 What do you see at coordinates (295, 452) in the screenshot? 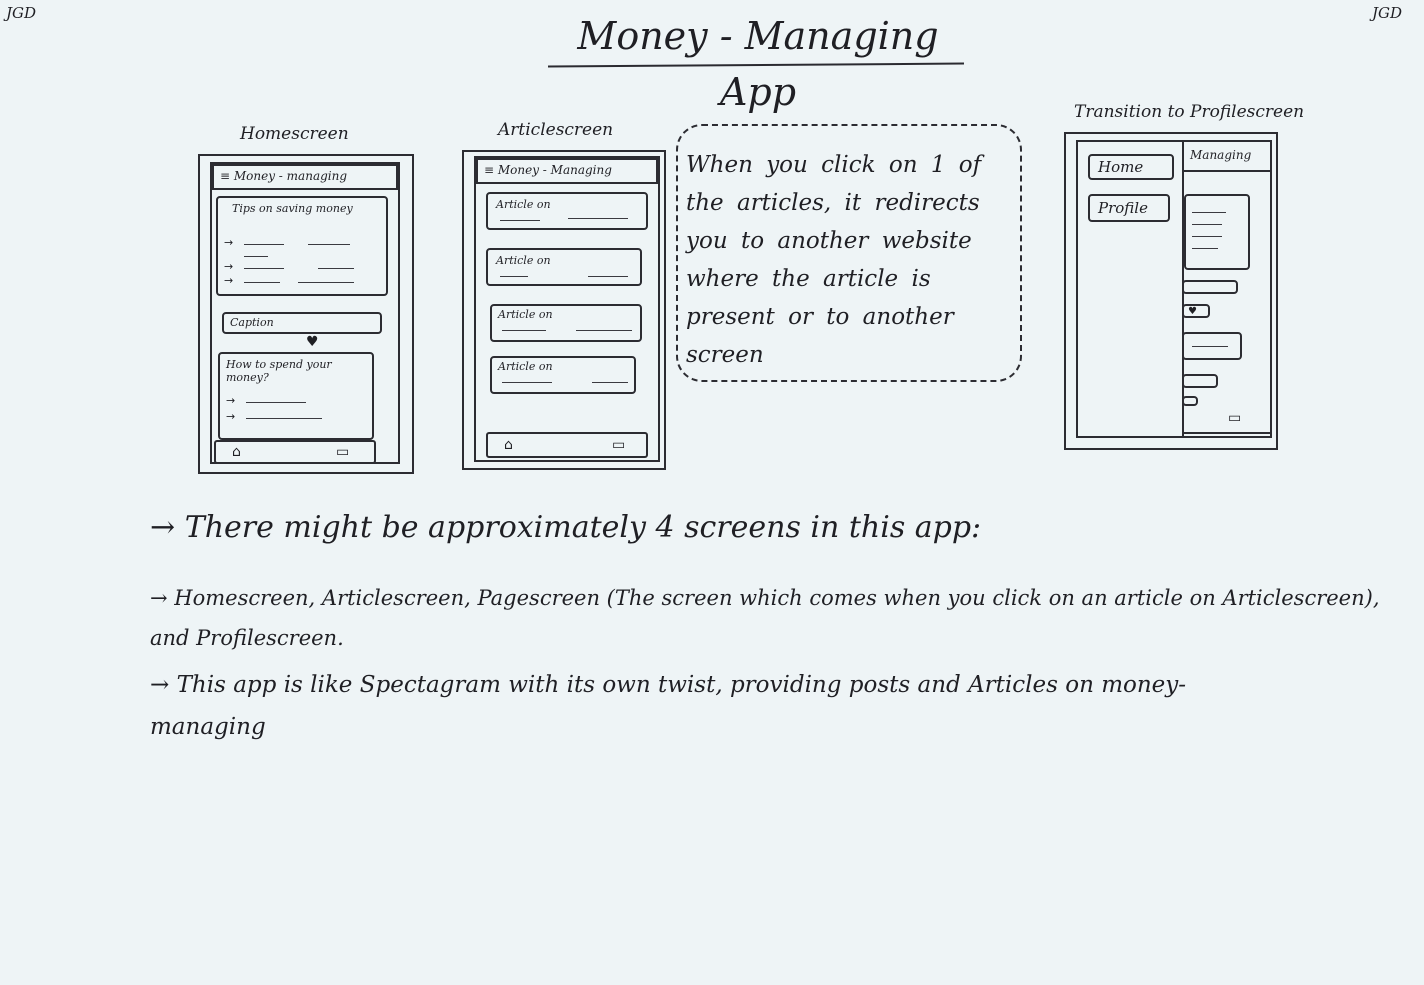
I see `homescreen-bottom-nav: ⌂ ▭` at bounding box center [295, 452].